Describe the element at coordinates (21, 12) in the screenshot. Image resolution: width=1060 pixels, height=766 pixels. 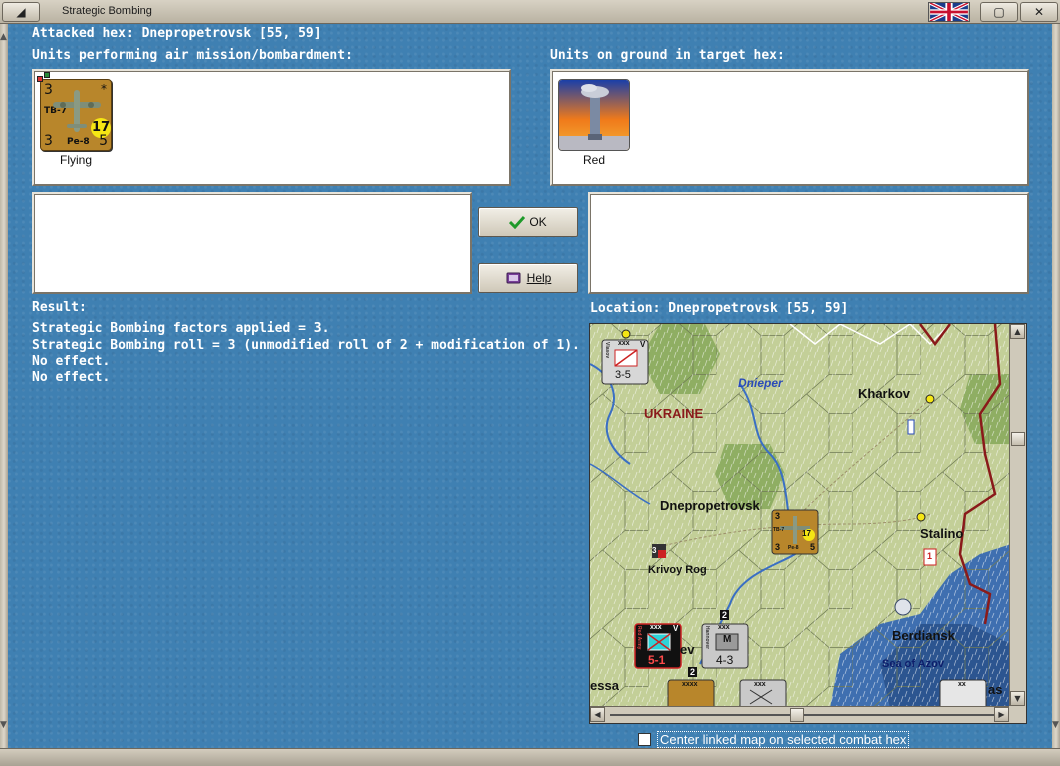
I see `system-menu-button: ◢` at that location.